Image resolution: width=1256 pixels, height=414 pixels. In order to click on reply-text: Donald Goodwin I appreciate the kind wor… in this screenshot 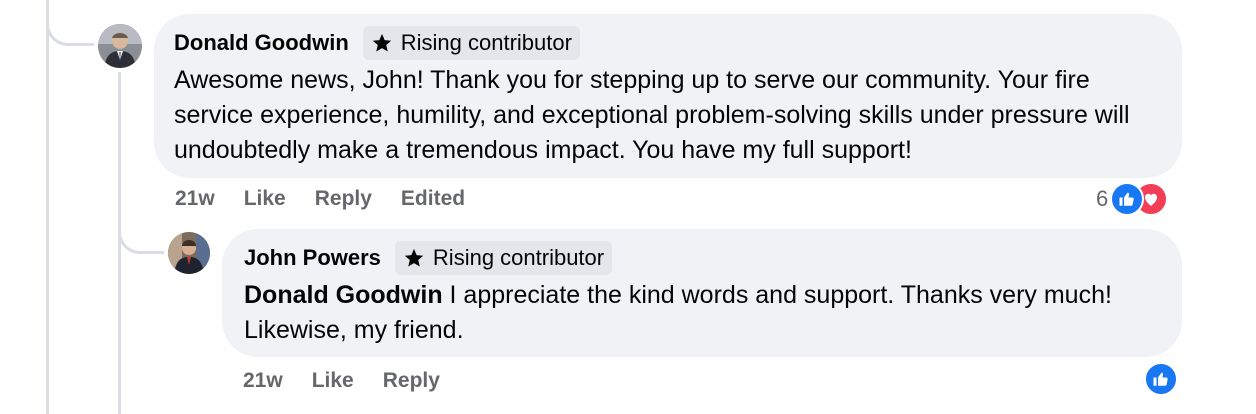, I will do `click(702, 313)`.